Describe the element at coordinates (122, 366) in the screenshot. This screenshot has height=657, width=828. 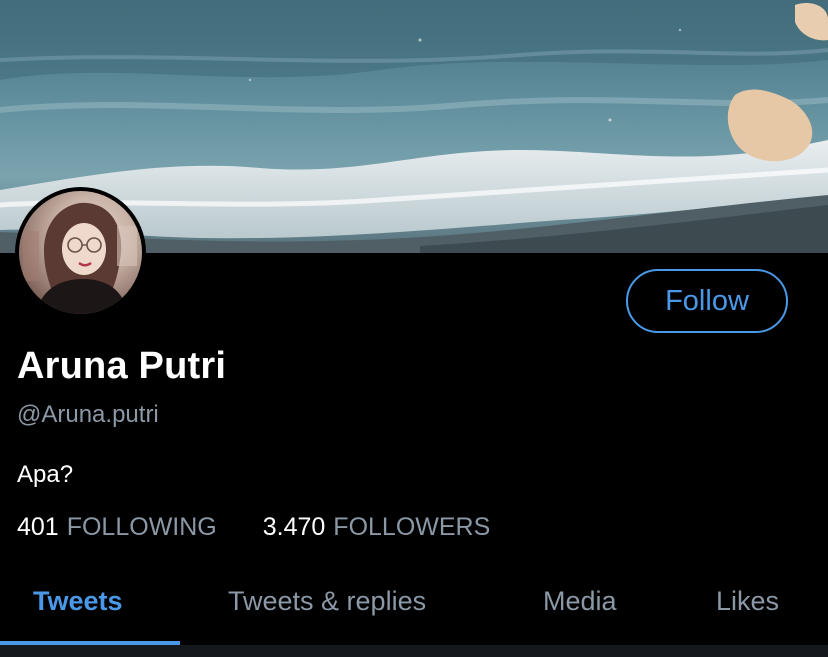
I see `display-name: Aruna Putri` at that location.